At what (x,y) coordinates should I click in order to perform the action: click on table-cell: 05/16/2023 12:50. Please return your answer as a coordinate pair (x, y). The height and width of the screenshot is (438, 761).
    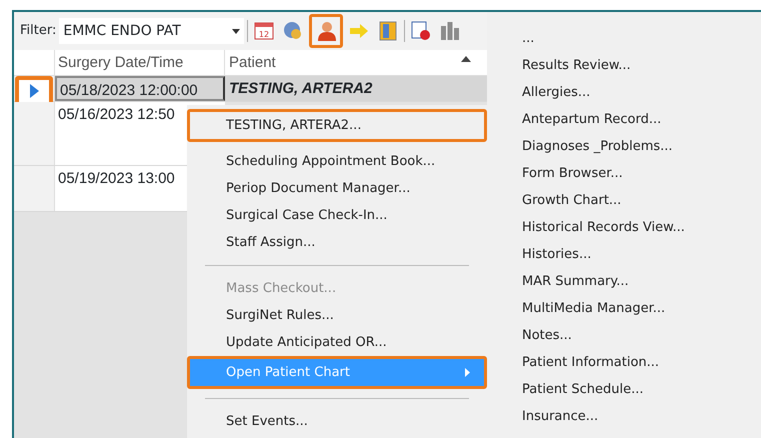
    Looking at the image, I should click on (116, 114).